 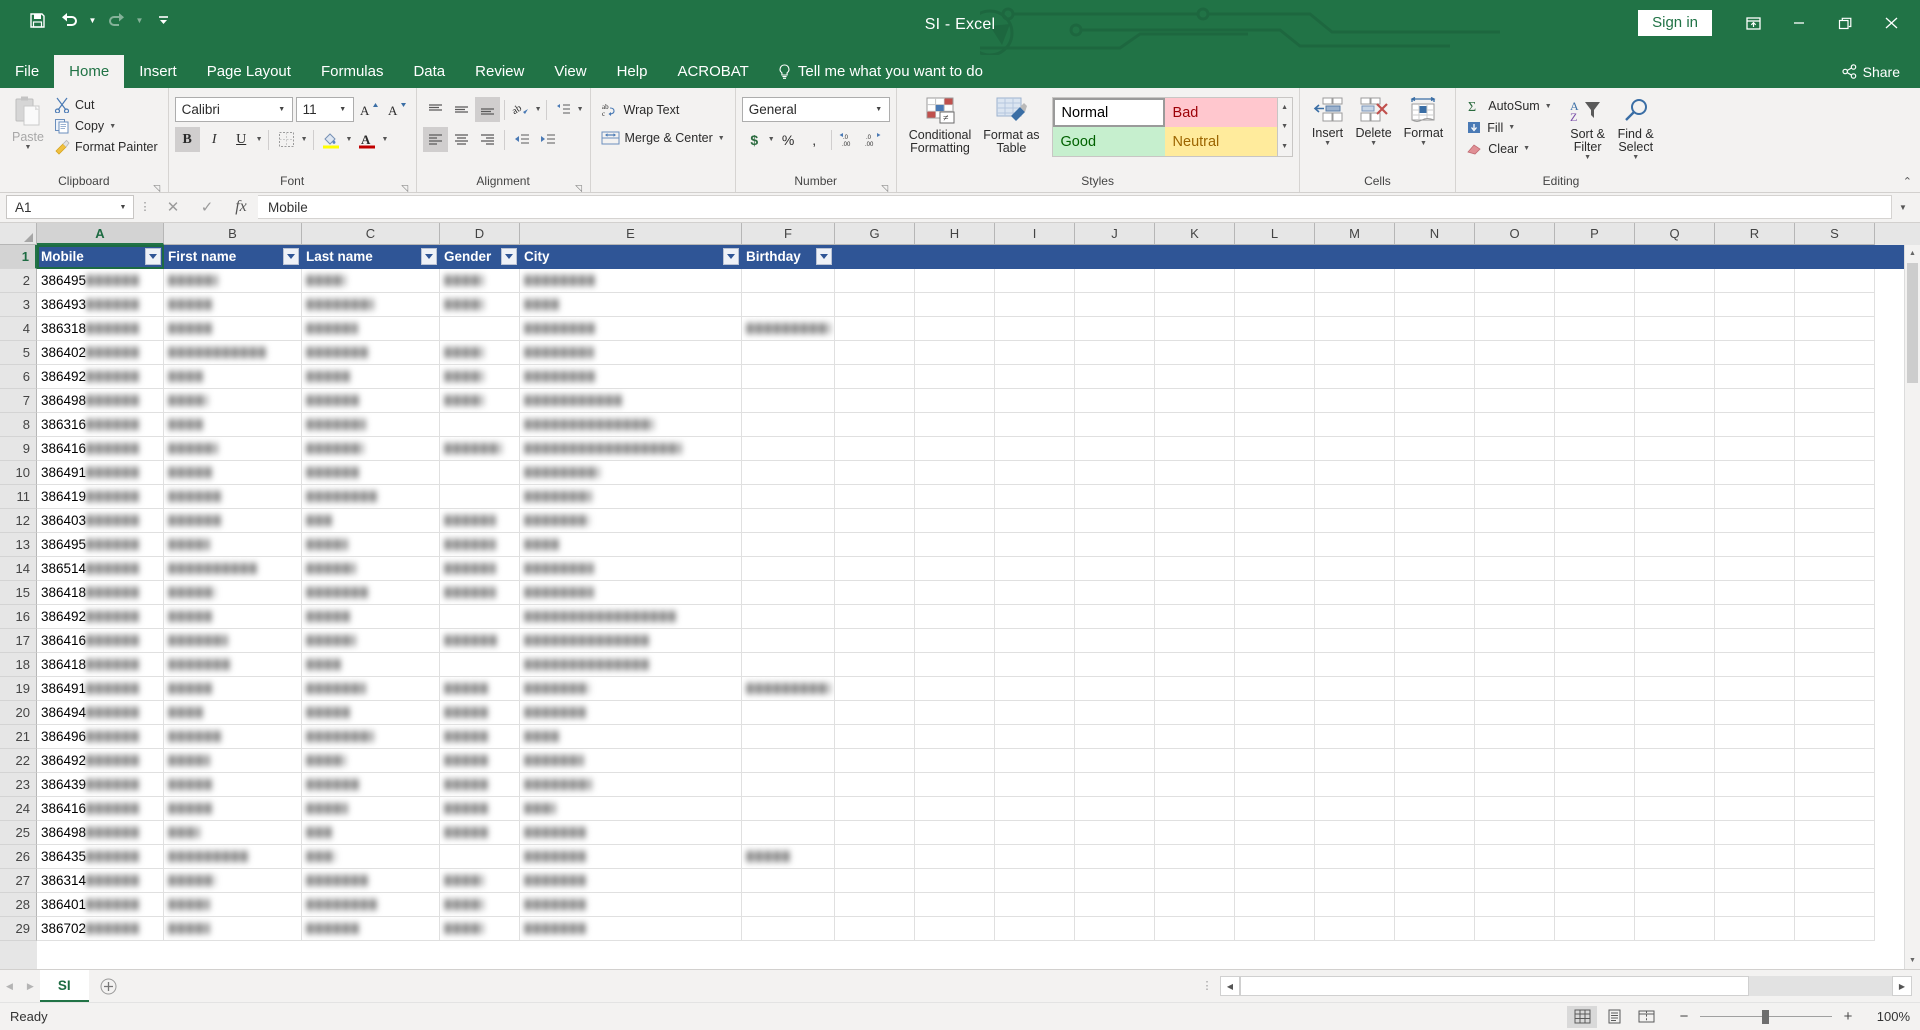 What do you see at coordinates (631, 305) in the screenshot?
I see `cell-E3` at bounding box center [631, 305].